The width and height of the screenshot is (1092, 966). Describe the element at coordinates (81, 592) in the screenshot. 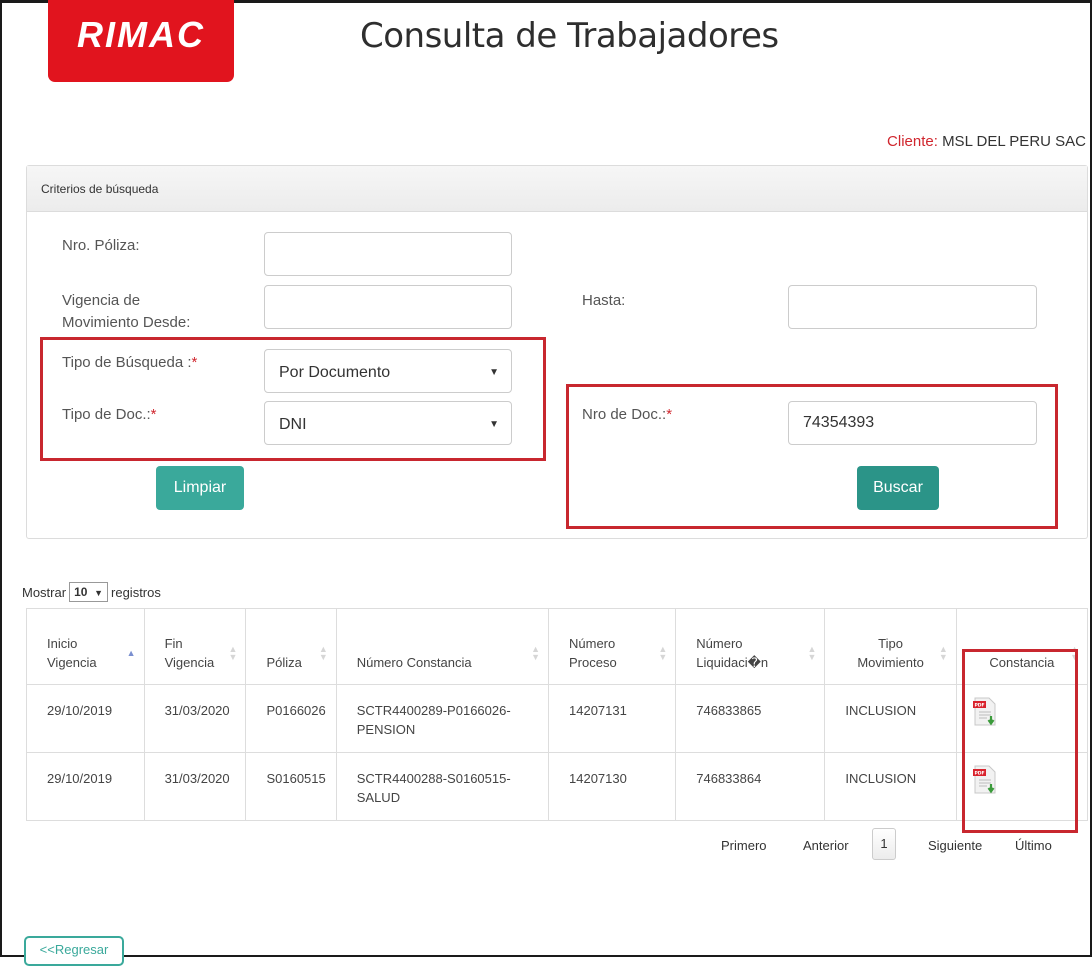

I see `page-length-value: 10` at that location.